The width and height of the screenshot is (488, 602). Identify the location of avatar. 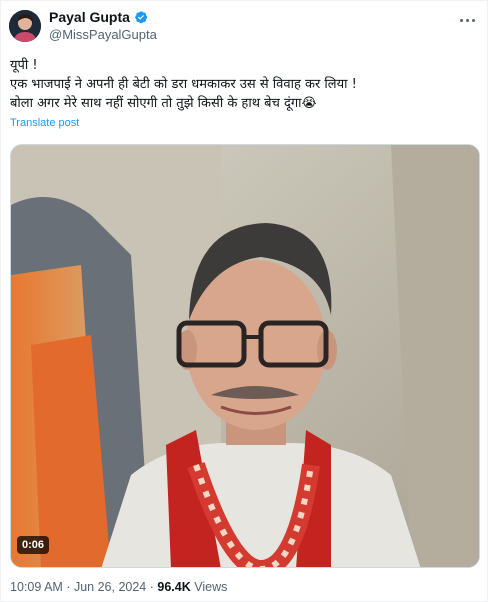
(25, 26).